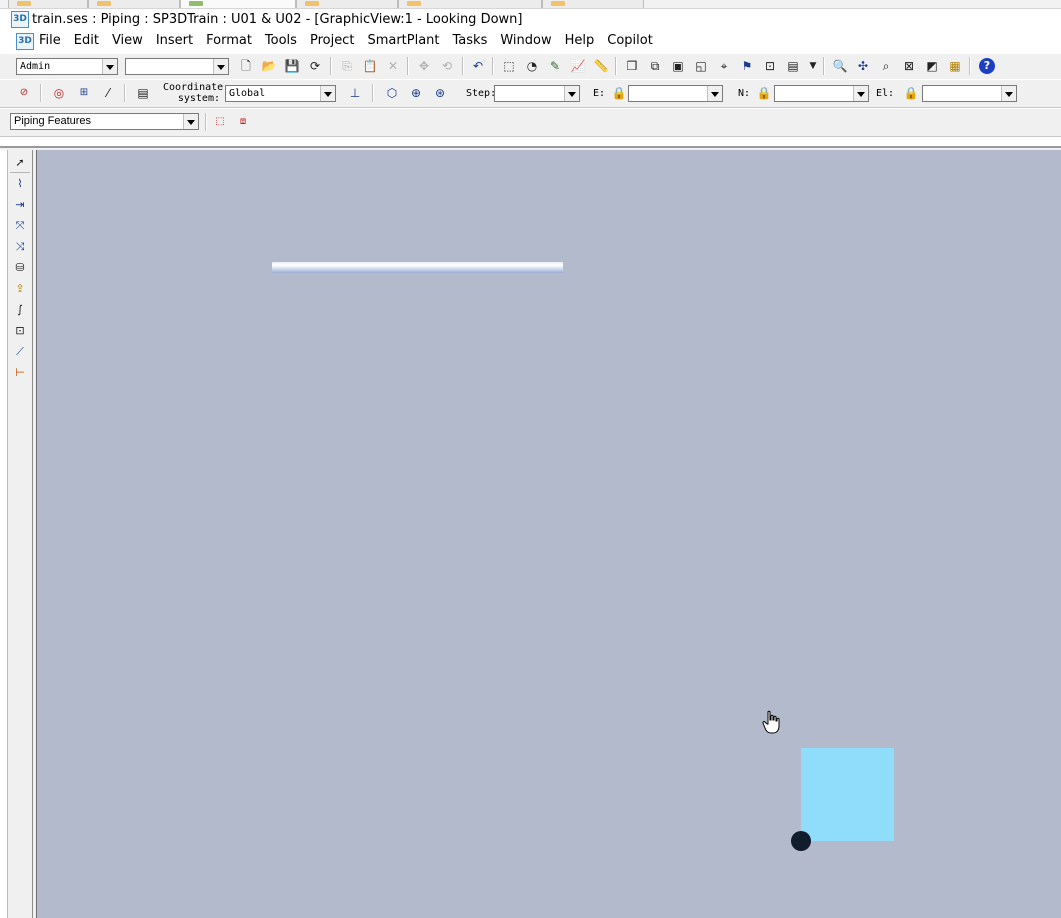 The image size is (1061, 918). Describe the element at coordinates (509, 66) in the screenshot. I see `select-set-icon: ⬚` at that location.